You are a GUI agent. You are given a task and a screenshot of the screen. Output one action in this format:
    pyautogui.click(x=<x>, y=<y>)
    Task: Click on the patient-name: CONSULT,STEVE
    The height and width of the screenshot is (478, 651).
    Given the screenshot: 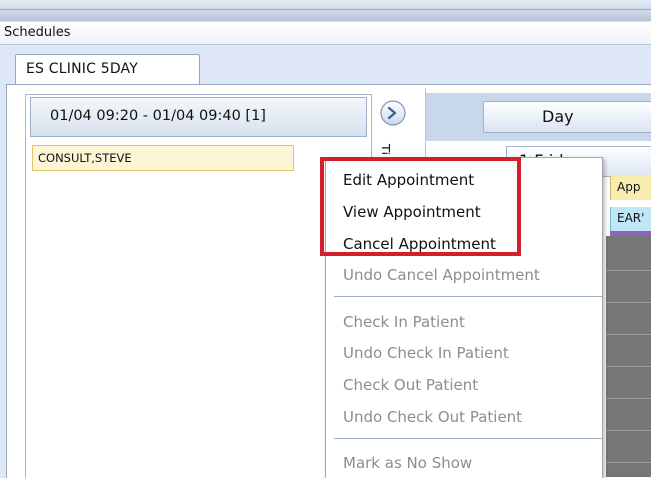 What is the action you would take?
    pyautogui.click(x=85, y=158)
    